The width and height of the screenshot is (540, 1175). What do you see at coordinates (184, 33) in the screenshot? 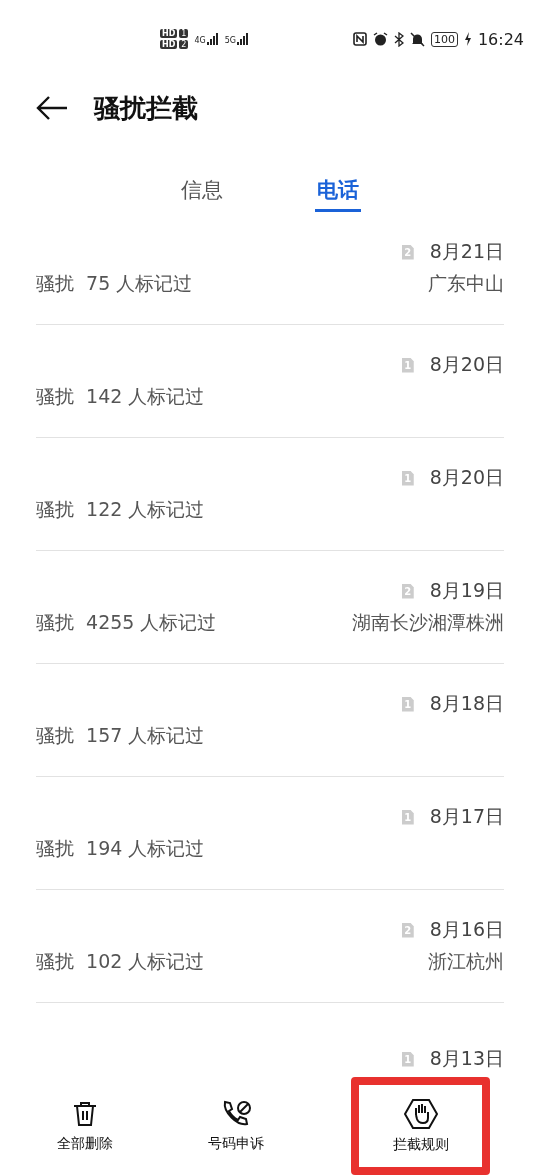
I see `sim-slot: 1` at bounding box center [184, 33].